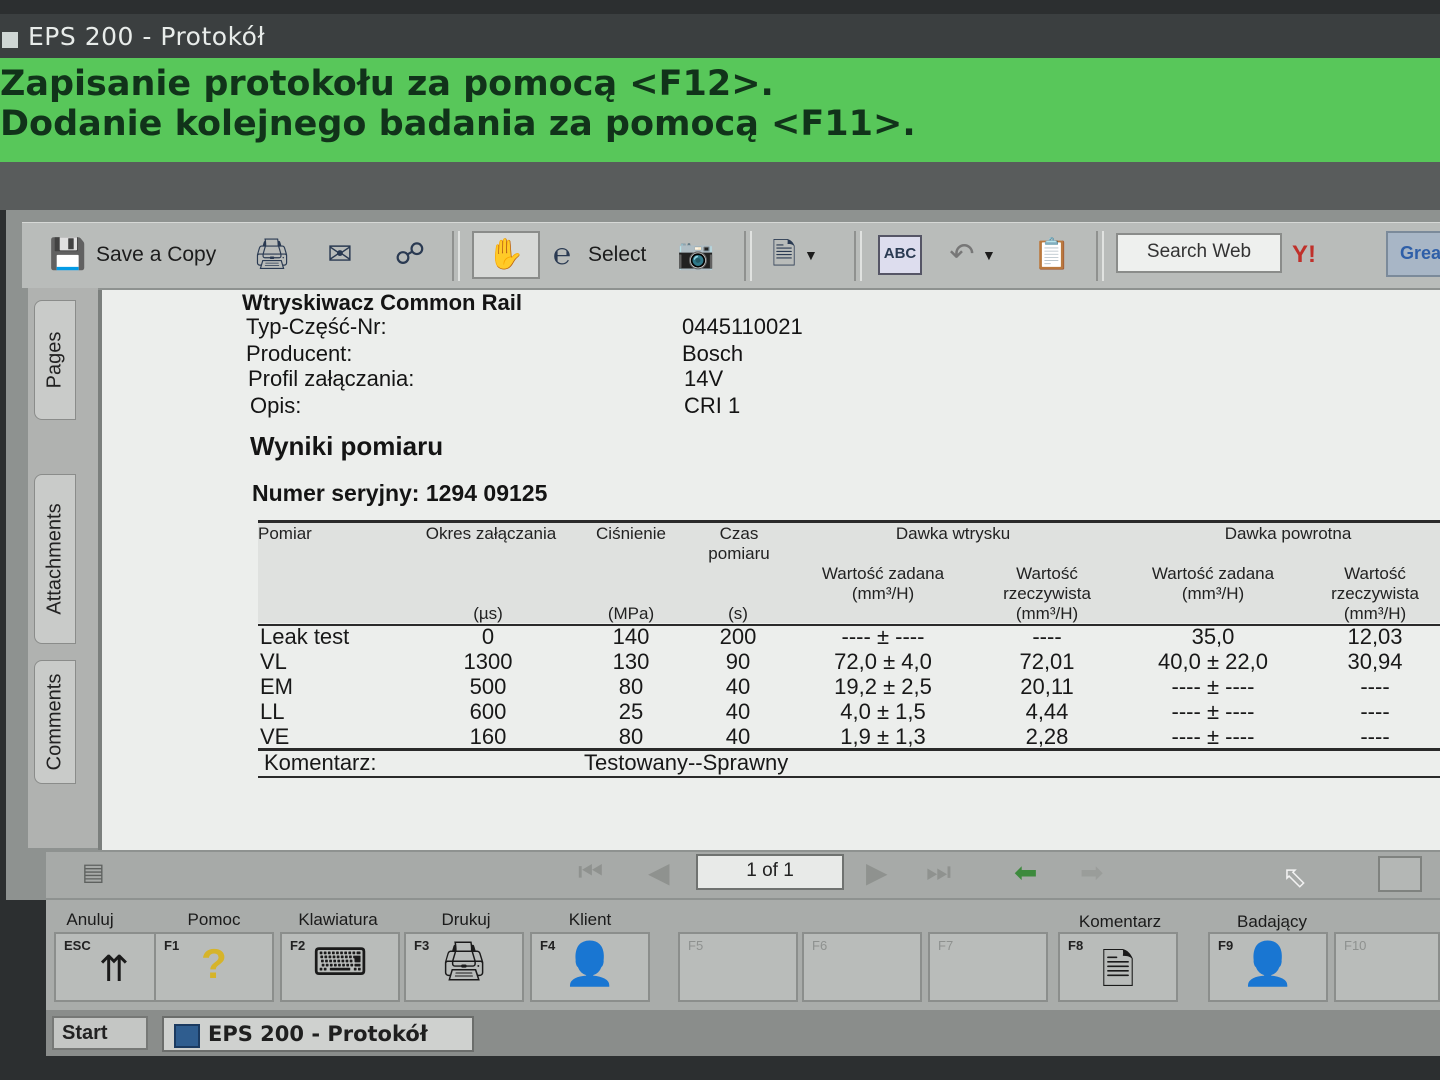  Describe the element at coordinates (340, 963) in the screenshot. I see `keyboard-icon: ⌨` at that location.